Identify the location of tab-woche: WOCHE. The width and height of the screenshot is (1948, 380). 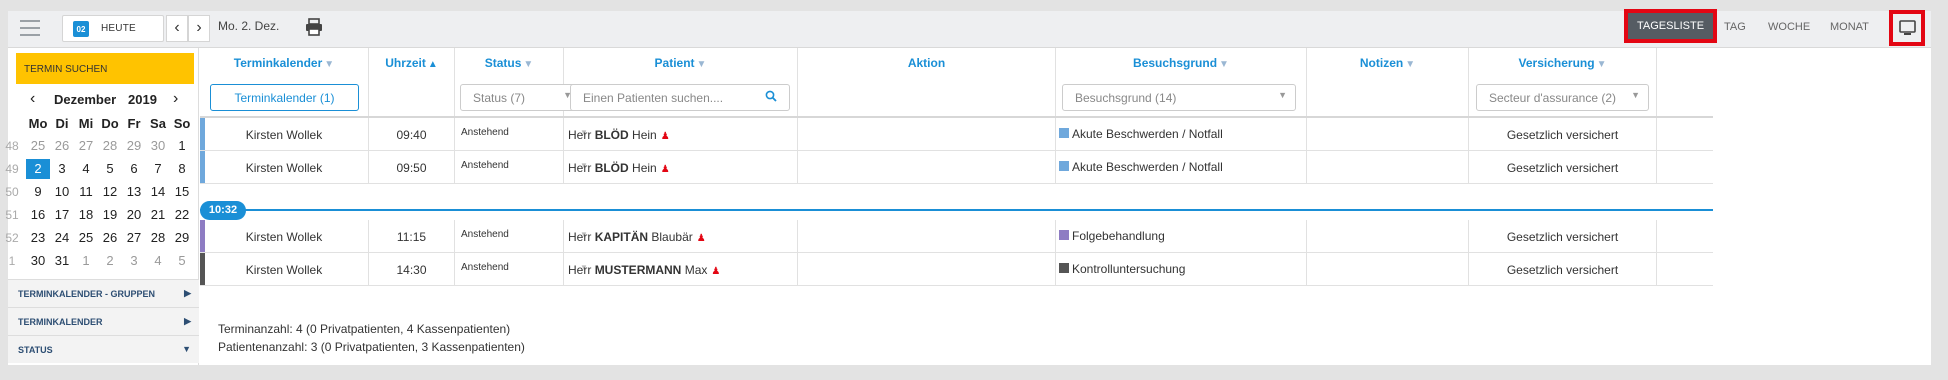
(1789, 27).